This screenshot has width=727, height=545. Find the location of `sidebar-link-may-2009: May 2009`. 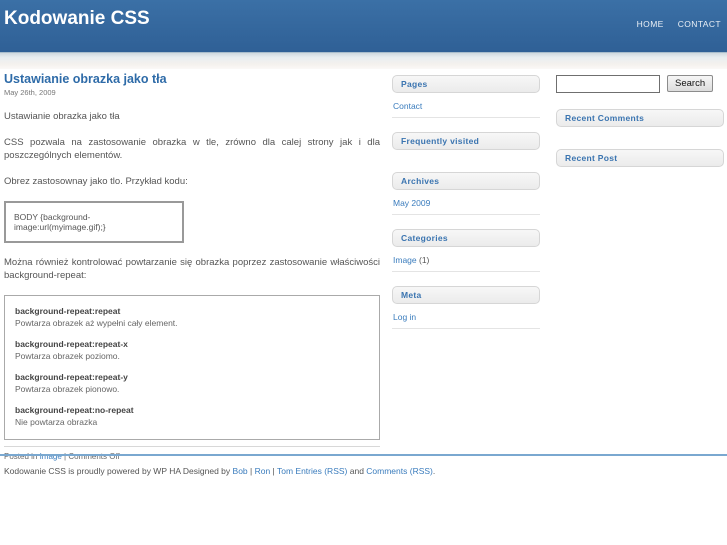

sidebar-link-may-2009: May 2009 is located at coordinates (411, 203).